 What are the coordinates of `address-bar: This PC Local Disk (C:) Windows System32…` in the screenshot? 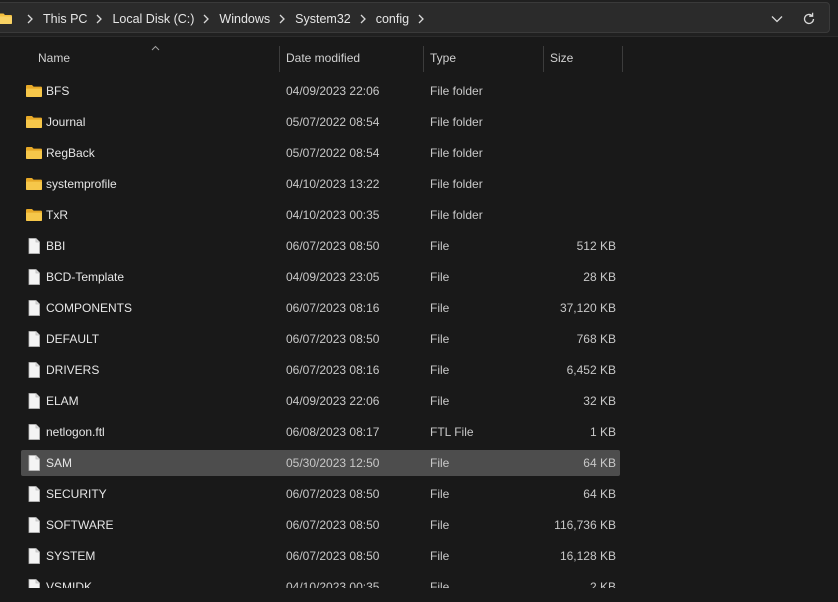 It's located at (419, 18).